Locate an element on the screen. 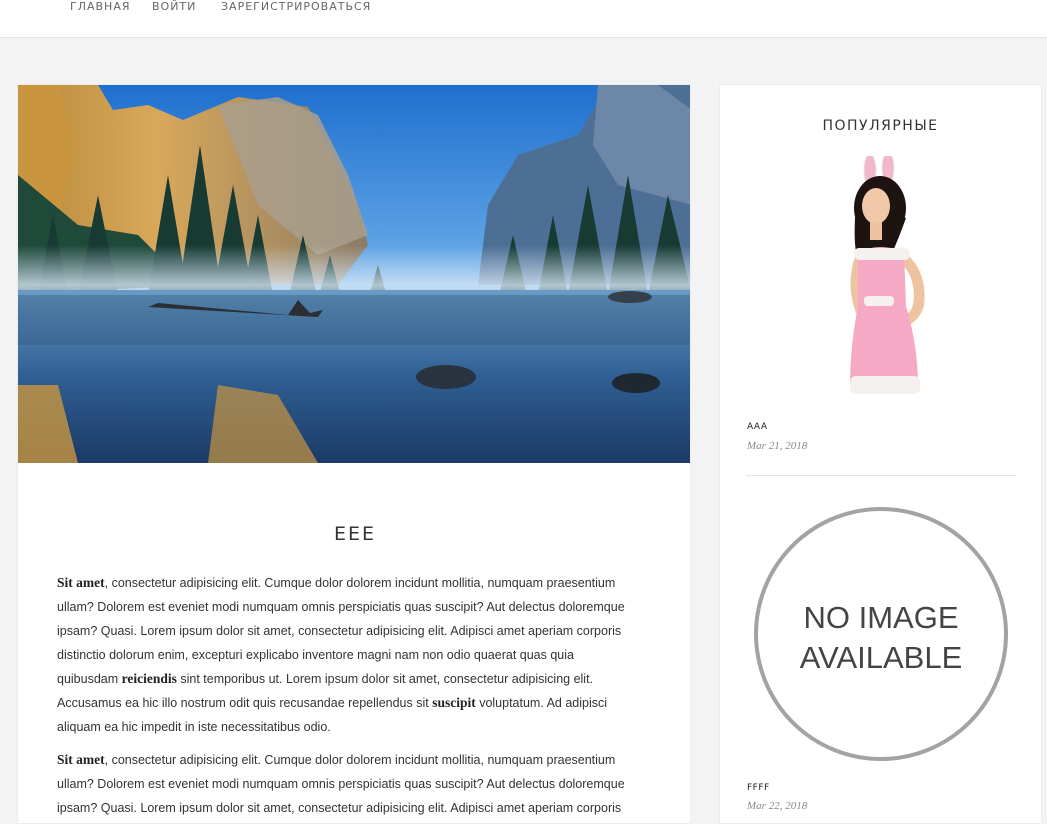 This screenshot has width=1047, height=824. no-image-placeholder: NO IMAGE AVAILABLE is located at coordinates (881, 634).